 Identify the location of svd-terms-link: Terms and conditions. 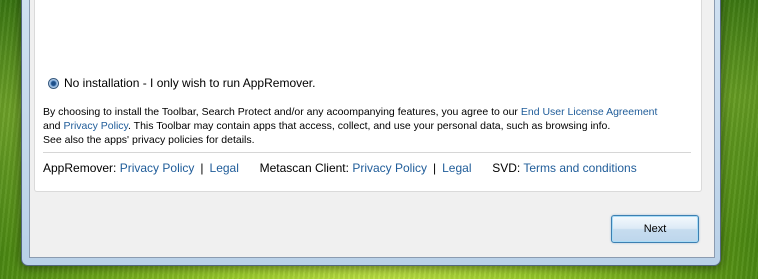
(579, 168).